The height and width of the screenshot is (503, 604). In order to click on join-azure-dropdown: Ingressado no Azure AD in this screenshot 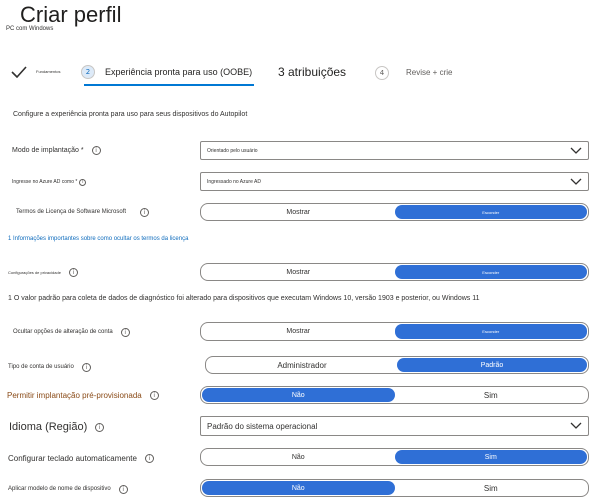, I will do `click(394, 181)`.